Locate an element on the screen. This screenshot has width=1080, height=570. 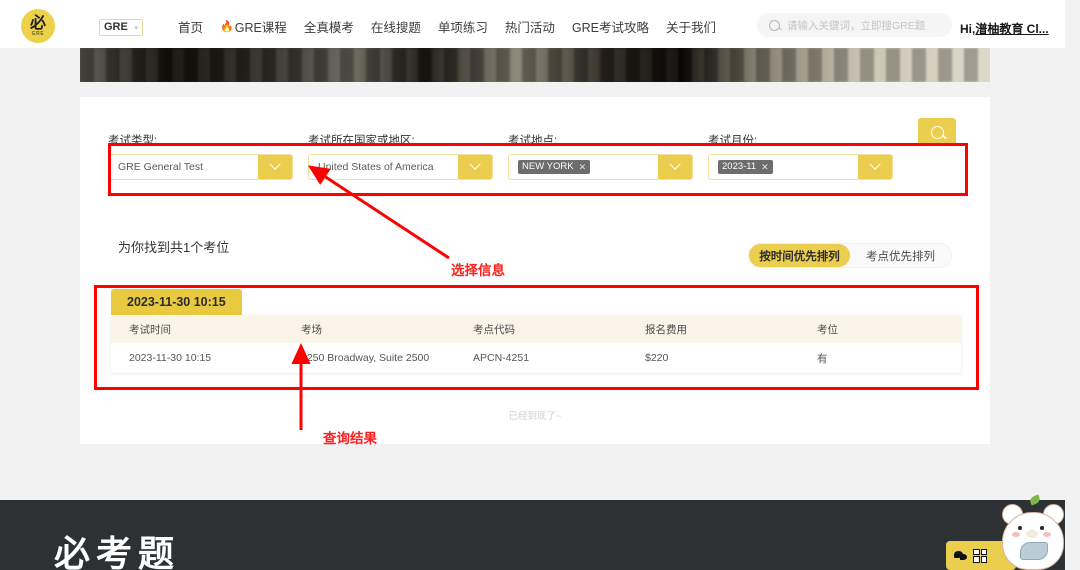
nav-item-activities: 热门活动 is located at coordinates (530, 26).